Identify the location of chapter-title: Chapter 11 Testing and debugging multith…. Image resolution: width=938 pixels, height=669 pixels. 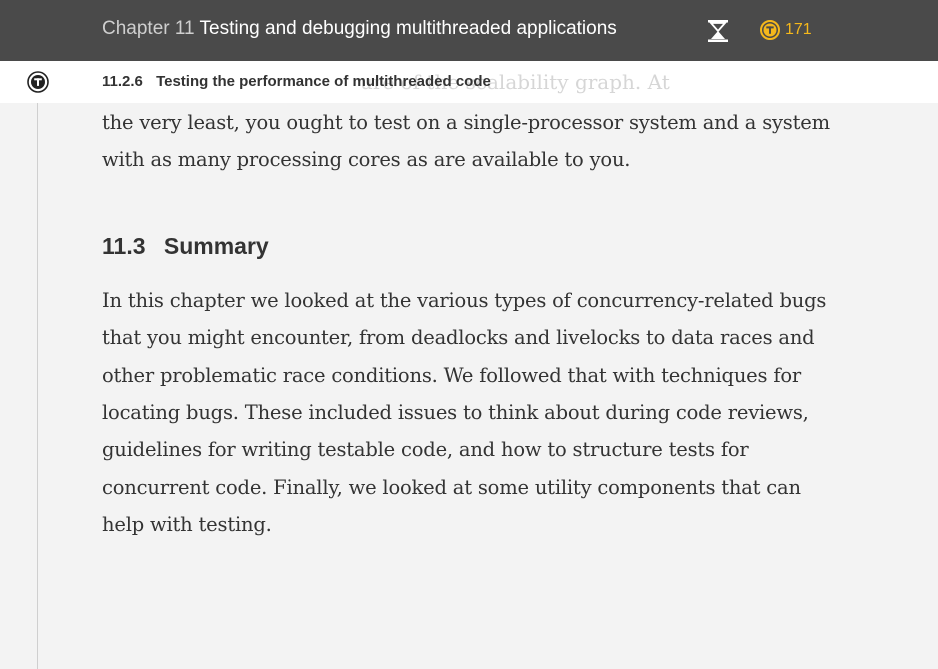
(359, 29).